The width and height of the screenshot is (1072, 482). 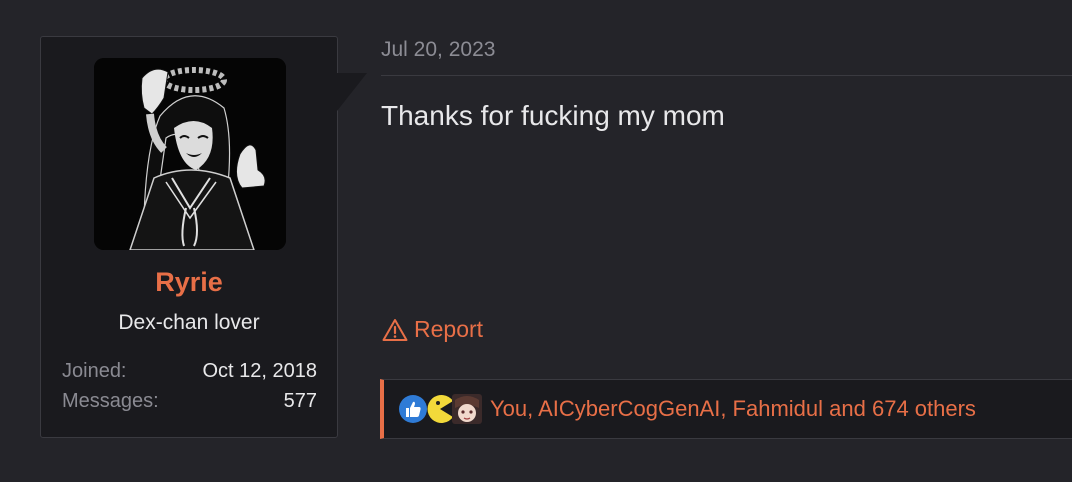 I want to click on avatar-image, so click(x=190, y=154).